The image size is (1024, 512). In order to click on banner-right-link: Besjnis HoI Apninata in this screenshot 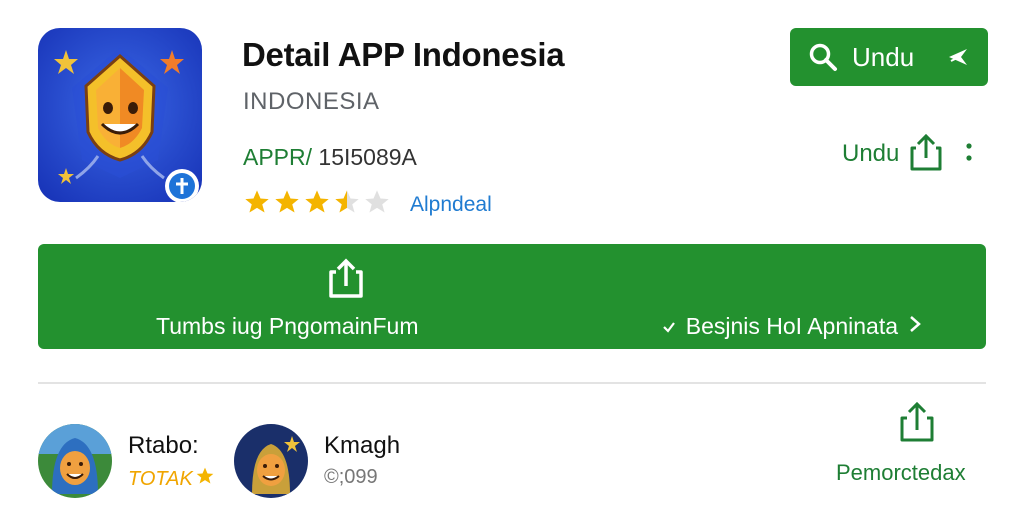, I will do `click(792, 326)`.